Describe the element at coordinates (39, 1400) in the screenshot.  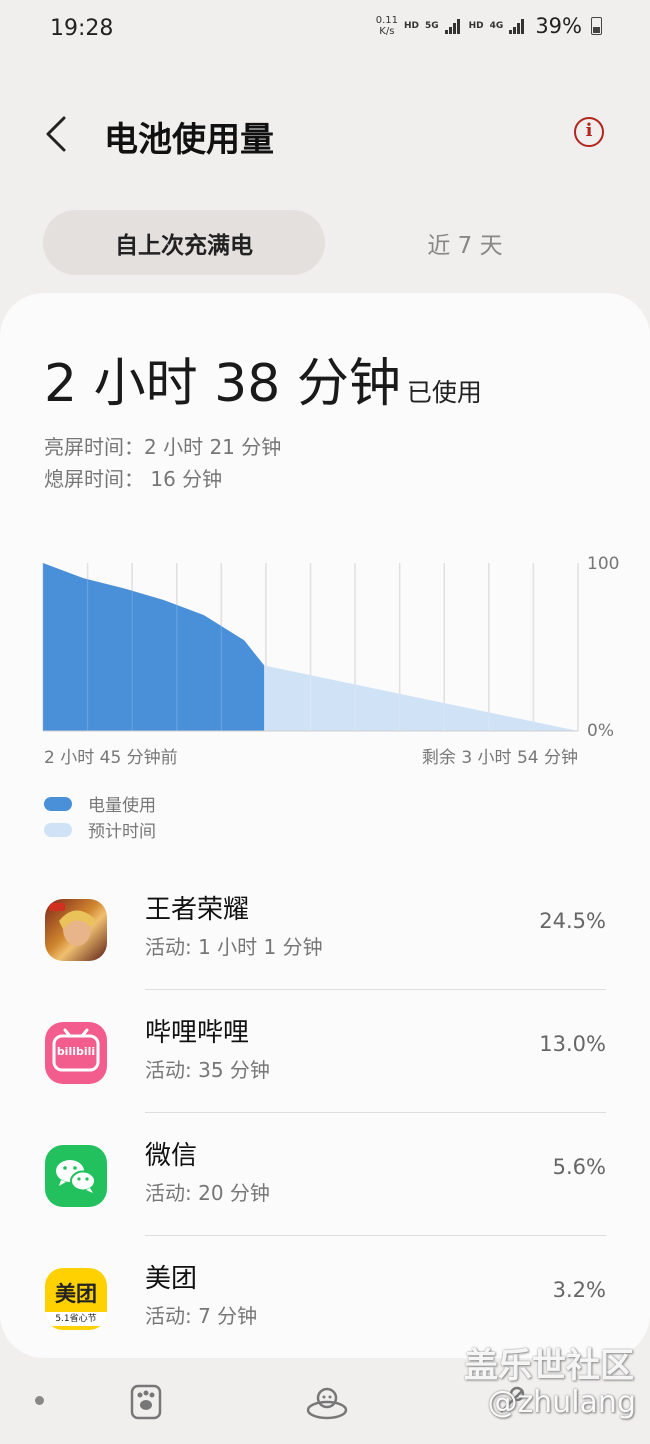
I see `nav-dot-icon` at that location.